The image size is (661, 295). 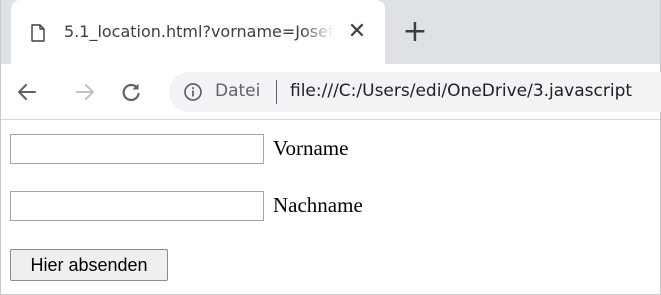 What do you see at coordinates (137, 206) in the screenshot?
I see `nachname-input` at bounding box center [137, 206].